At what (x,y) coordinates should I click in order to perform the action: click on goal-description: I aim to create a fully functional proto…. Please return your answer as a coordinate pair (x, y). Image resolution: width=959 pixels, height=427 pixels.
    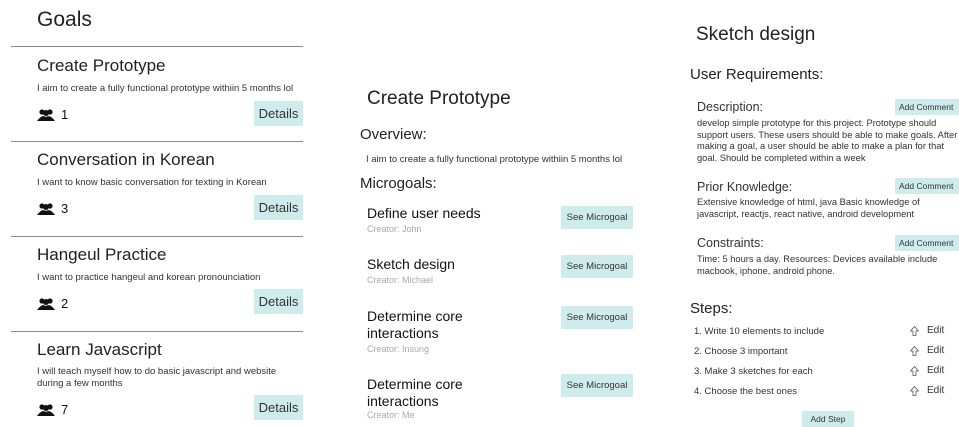
    Looking at the image, I should click on (165, 88).